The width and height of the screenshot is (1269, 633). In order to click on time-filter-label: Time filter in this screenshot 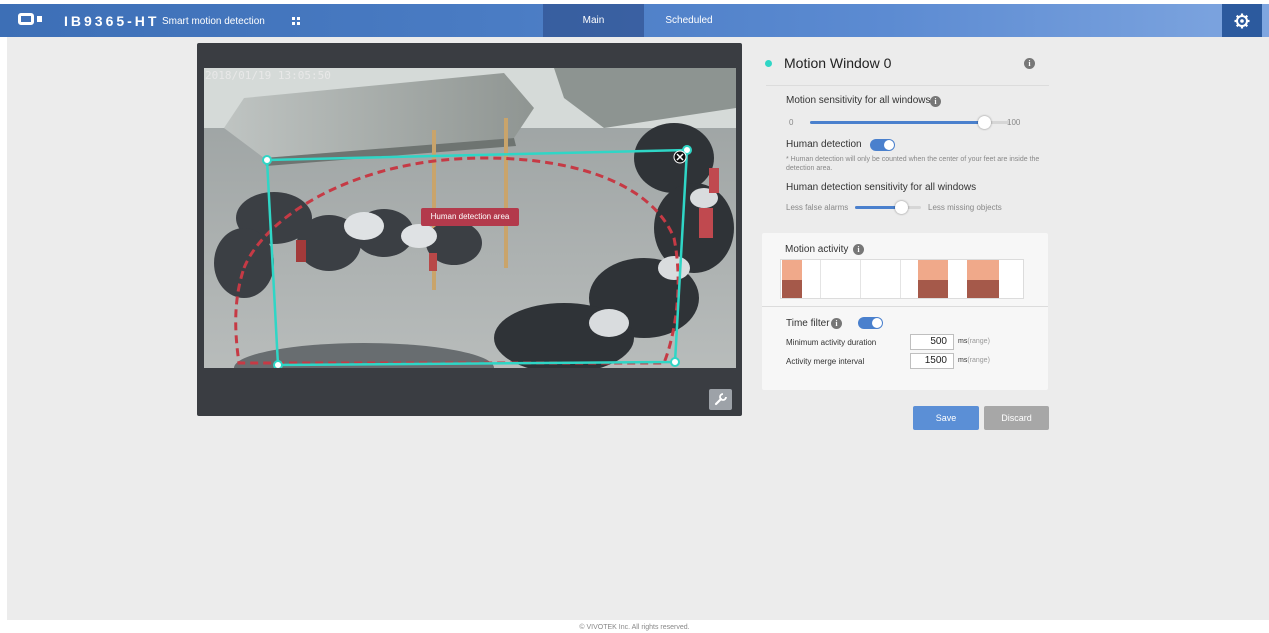, I will do `click(808, 323)`.